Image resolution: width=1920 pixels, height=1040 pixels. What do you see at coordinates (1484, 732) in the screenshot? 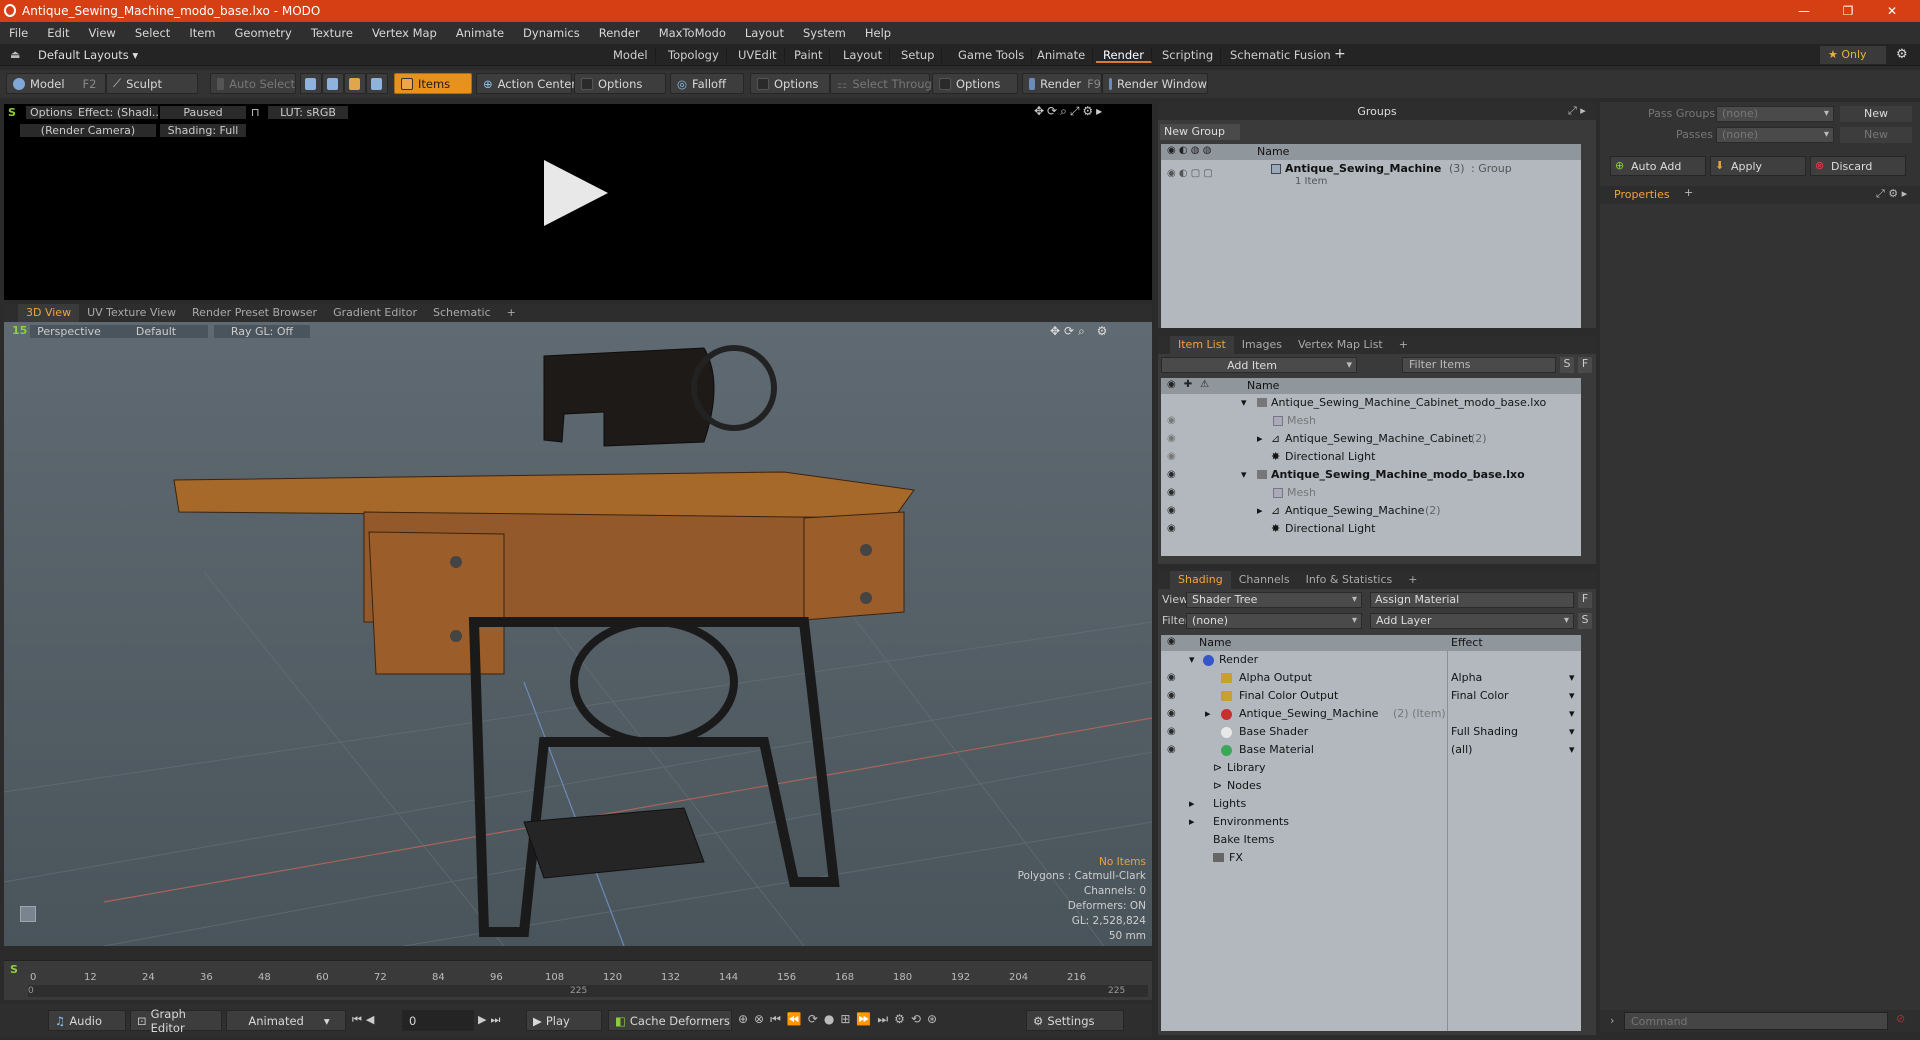
I see `shader-item-effect: Full Shading` at bounding box center [1484, 732].